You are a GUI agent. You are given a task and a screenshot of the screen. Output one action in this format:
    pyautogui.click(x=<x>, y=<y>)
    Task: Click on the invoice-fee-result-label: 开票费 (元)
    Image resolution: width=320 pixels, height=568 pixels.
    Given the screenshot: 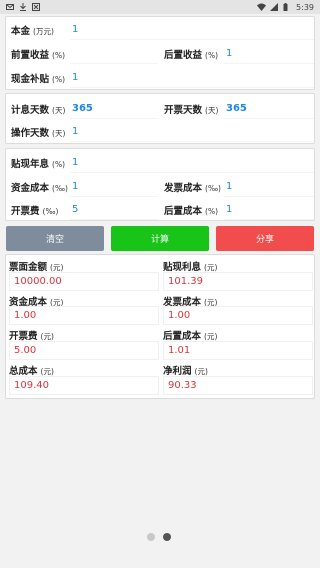 What is the action you would take?
    pyautogui.click(x=31, y=336)
    